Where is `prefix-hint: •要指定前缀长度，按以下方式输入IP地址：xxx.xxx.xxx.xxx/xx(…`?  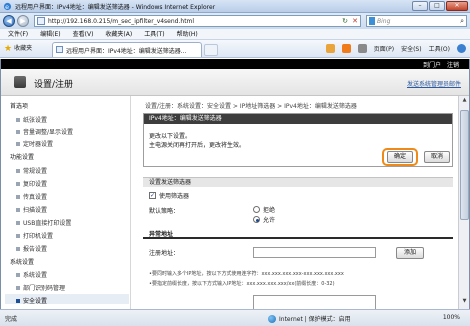
prefix-hint: •要指定前缀长度，按以下方式输入IP地址：xxx.xxx.xxx.xxx/xx(… is located at coordinates (242, 284).